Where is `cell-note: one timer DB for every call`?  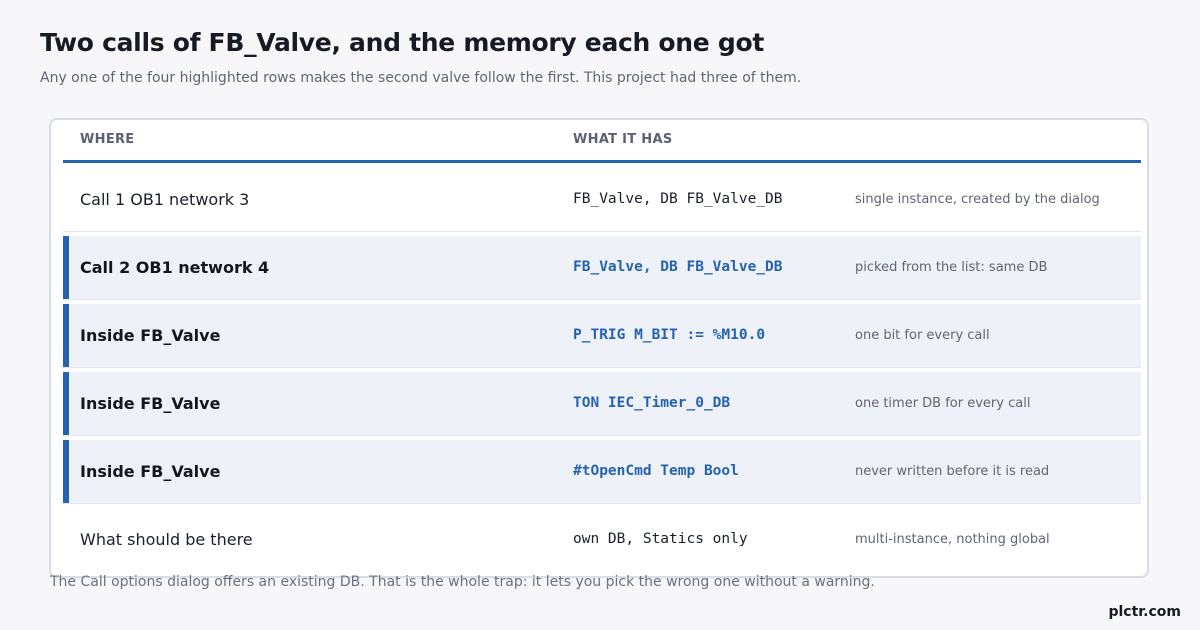 cell-note: one timer DB for every call is located at coordinates (943, 403).